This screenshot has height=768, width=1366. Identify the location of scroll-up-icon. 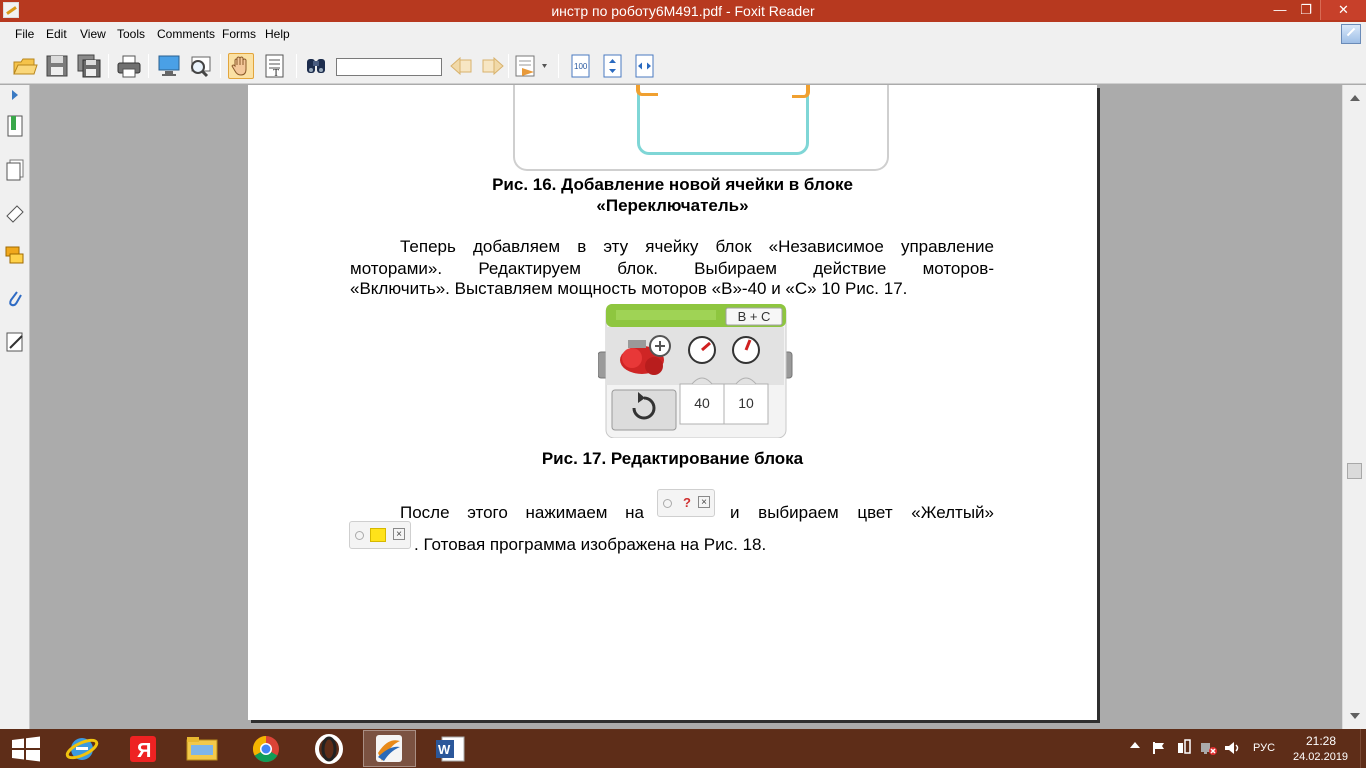
(1355, 98).